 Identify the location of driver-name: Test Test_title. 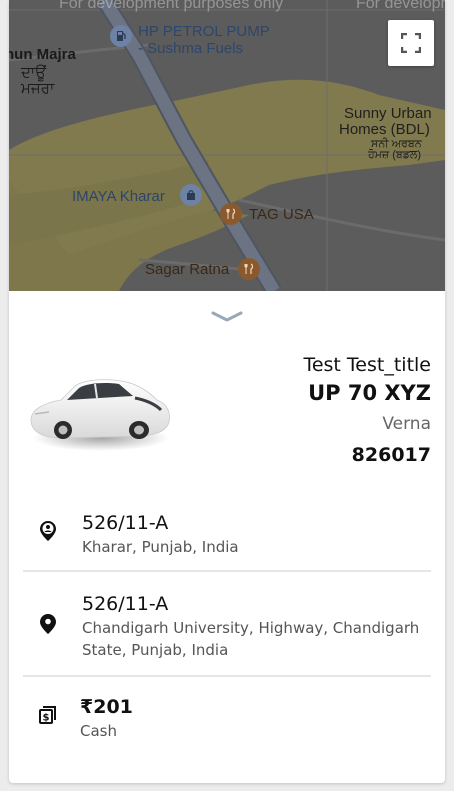
(367, 365).